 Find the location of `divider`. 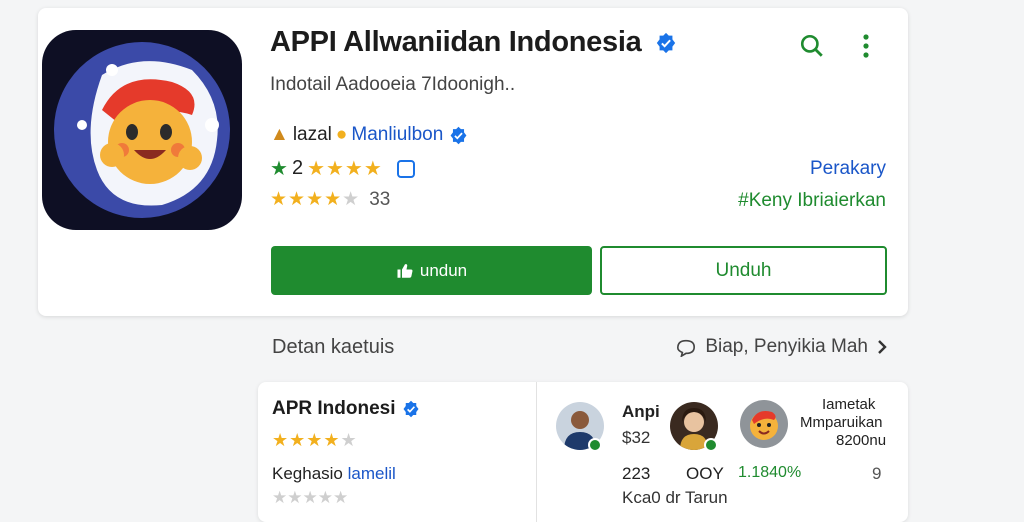

divider is located at coordinates (536, 452).